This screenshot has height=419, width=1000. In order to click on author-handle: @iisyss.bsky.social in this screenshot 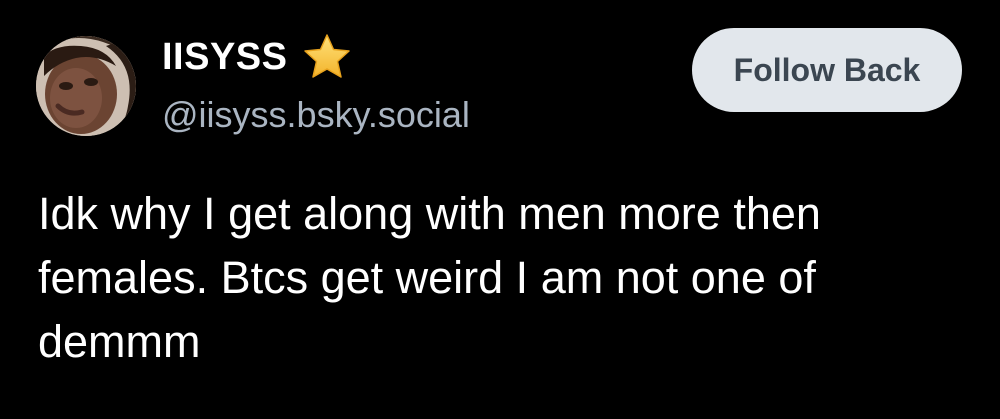, I will do `click(316, 115)`.